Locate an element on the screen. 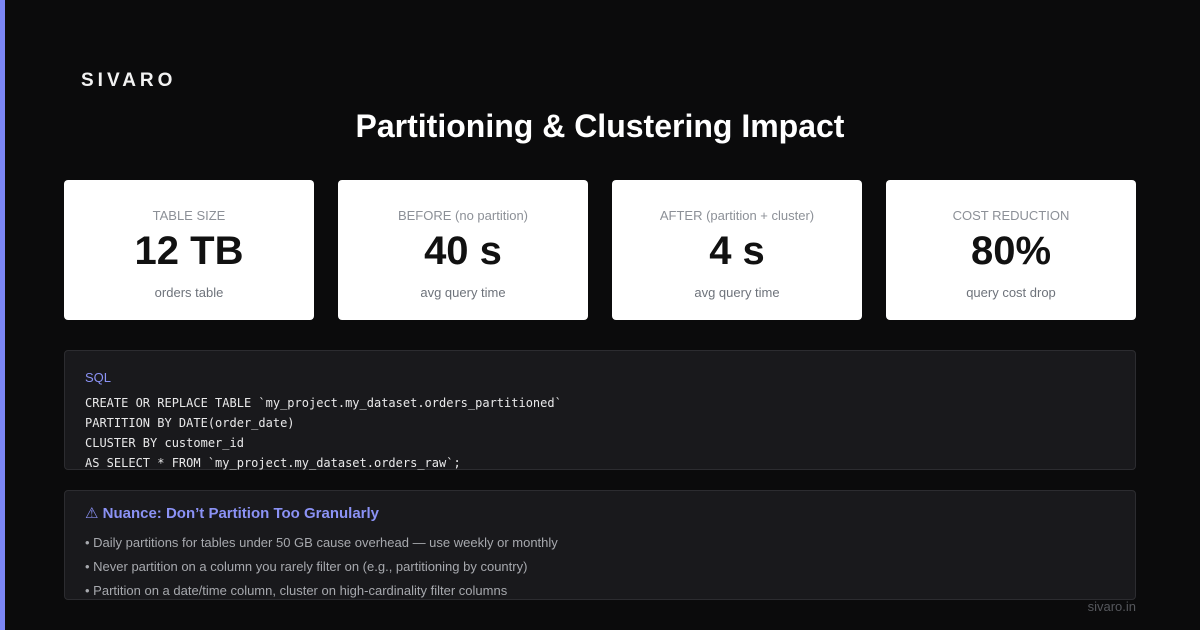  stat-value: 12 TB is located at coordinates (189, 251).